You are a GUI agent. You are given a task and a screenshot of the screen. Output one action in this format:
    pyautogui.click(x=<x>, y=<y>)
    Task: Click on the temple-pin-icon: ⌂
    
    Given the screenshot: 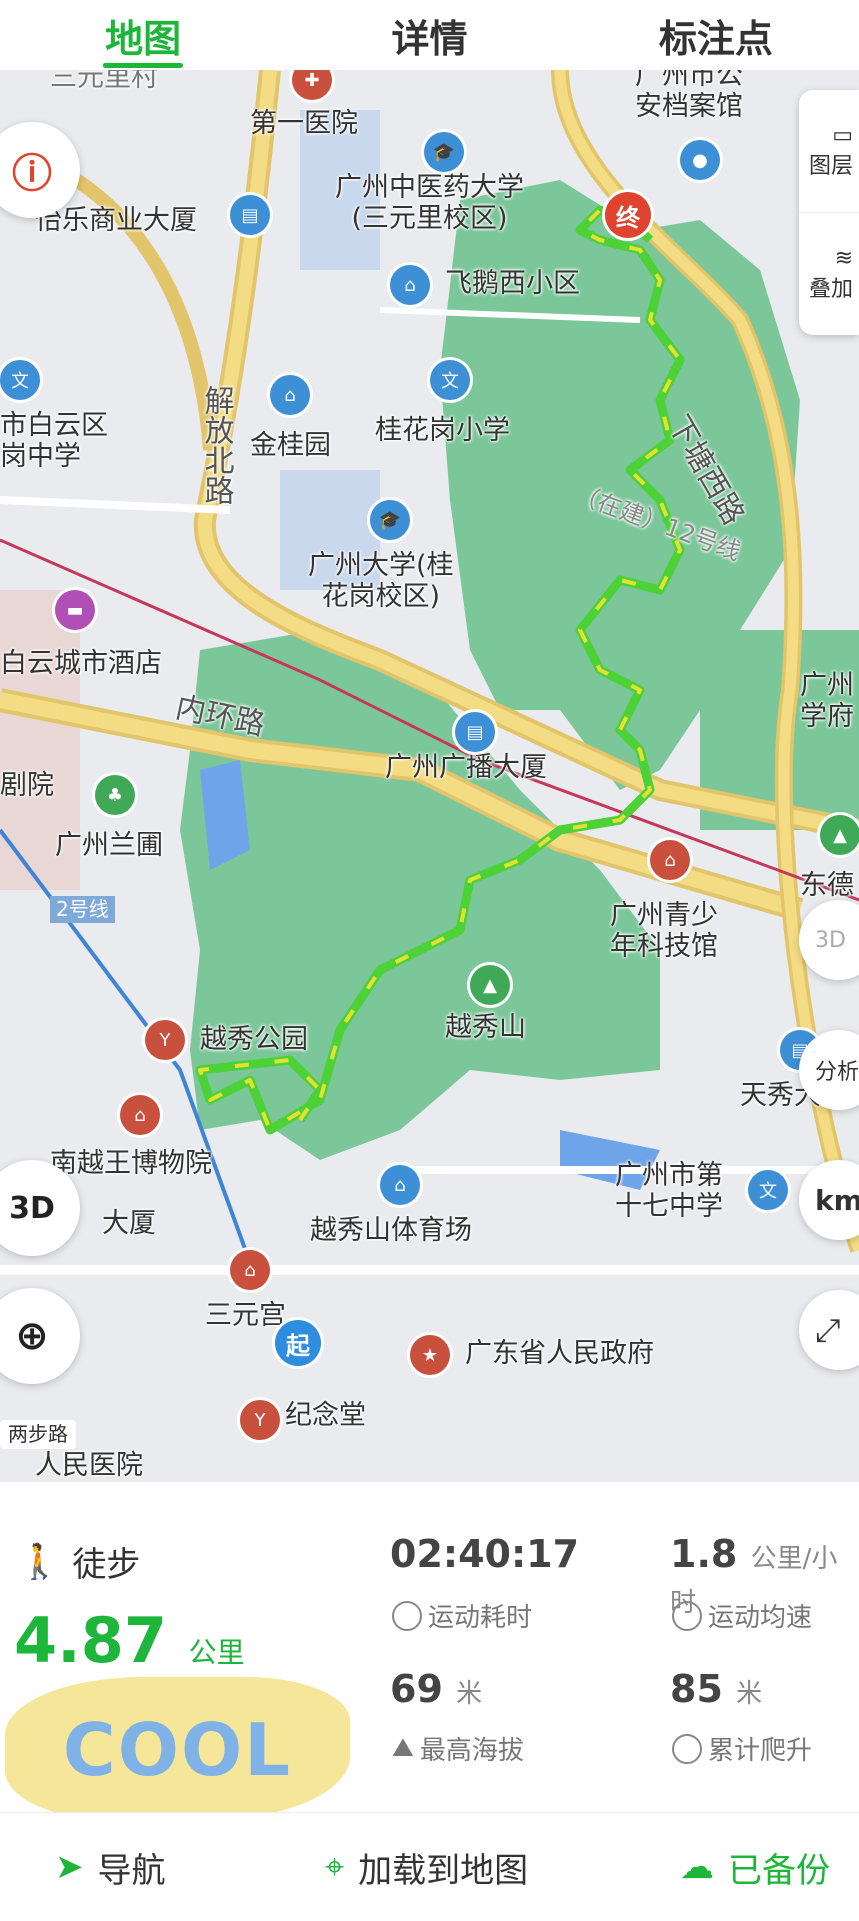 What is the action you would take?
    pyautogui.click(x=250, y=1270)
    